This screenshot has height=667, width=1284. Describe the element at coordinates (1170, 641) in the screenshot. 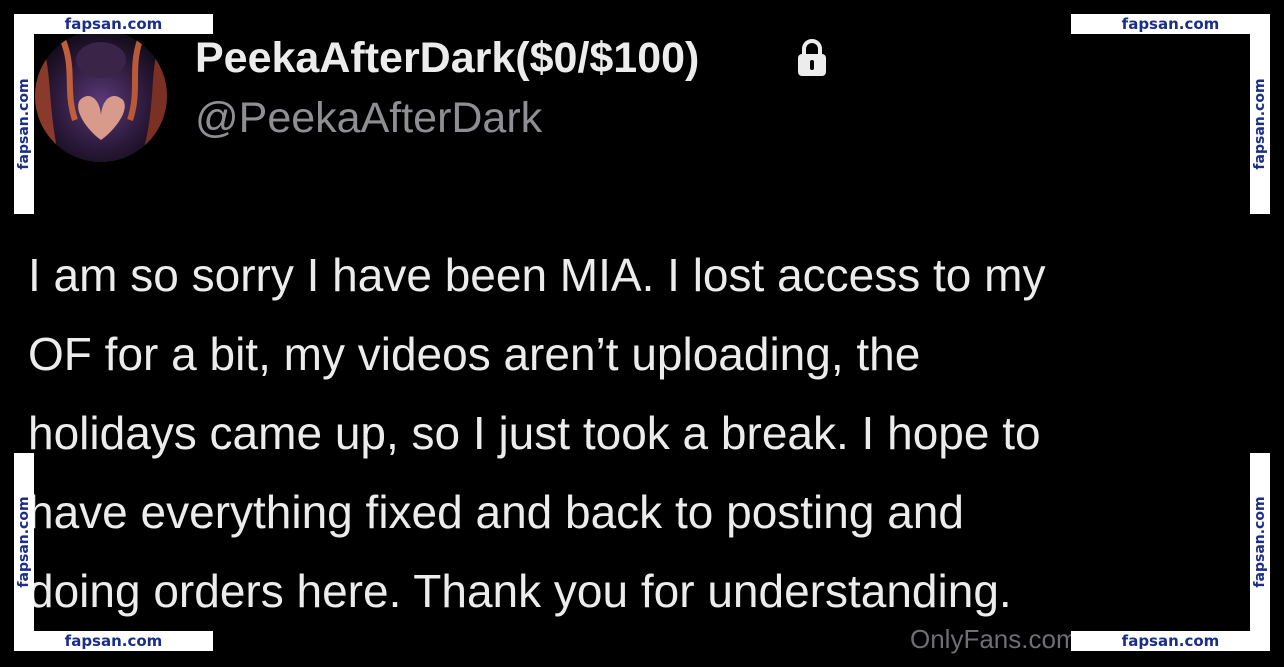

I see `watermark-bottom-right: fapsan.com` at that location.